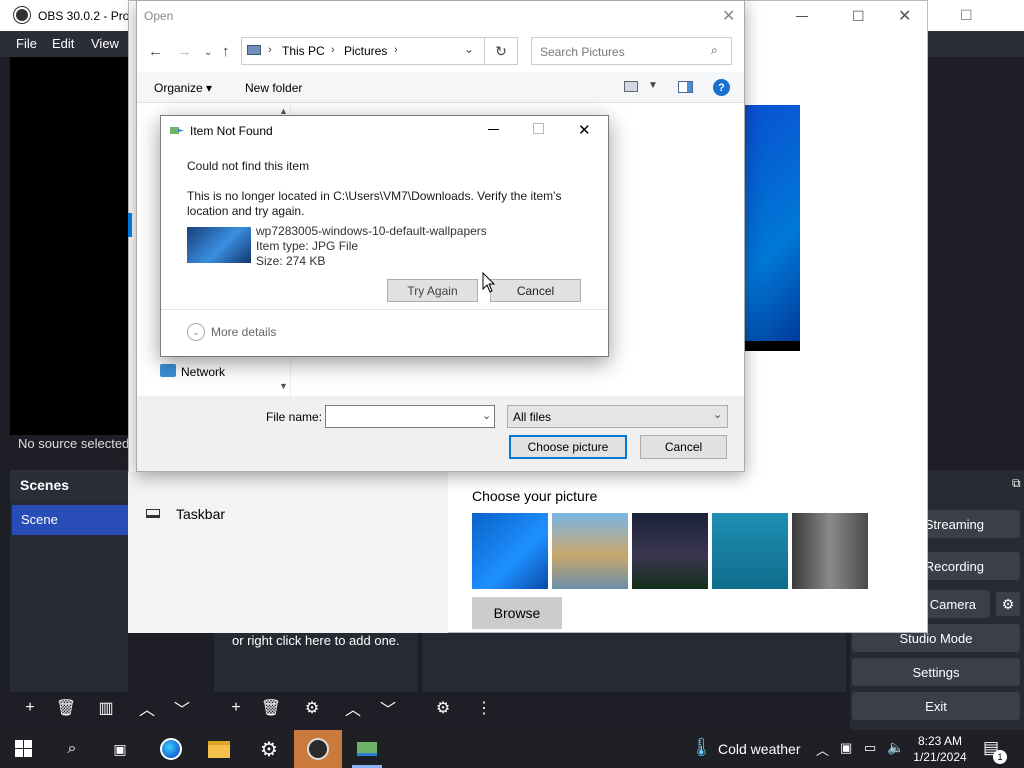  What do you see at coordinates (203, 372) in the screenshot?
I see `nav-network: Network` at bounding box center [203, 372].